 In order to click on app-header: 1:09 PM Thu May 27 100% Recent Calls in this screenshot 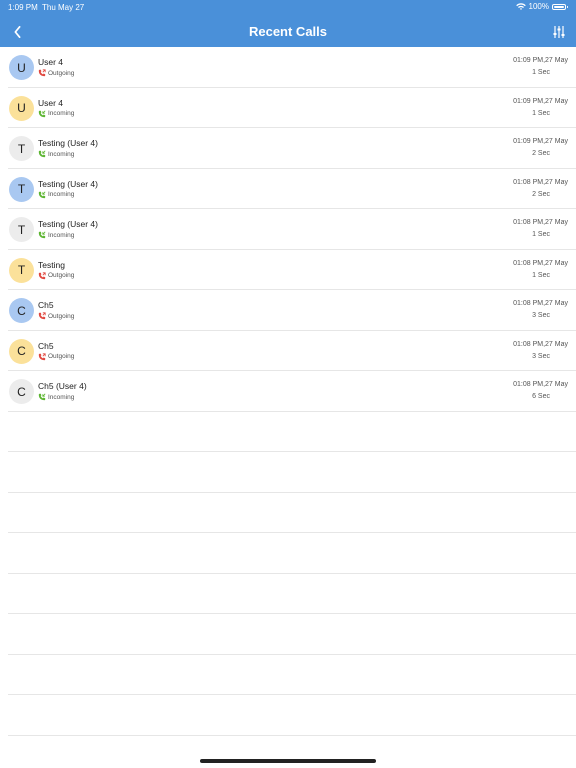, I will do `click(288, 23)`.